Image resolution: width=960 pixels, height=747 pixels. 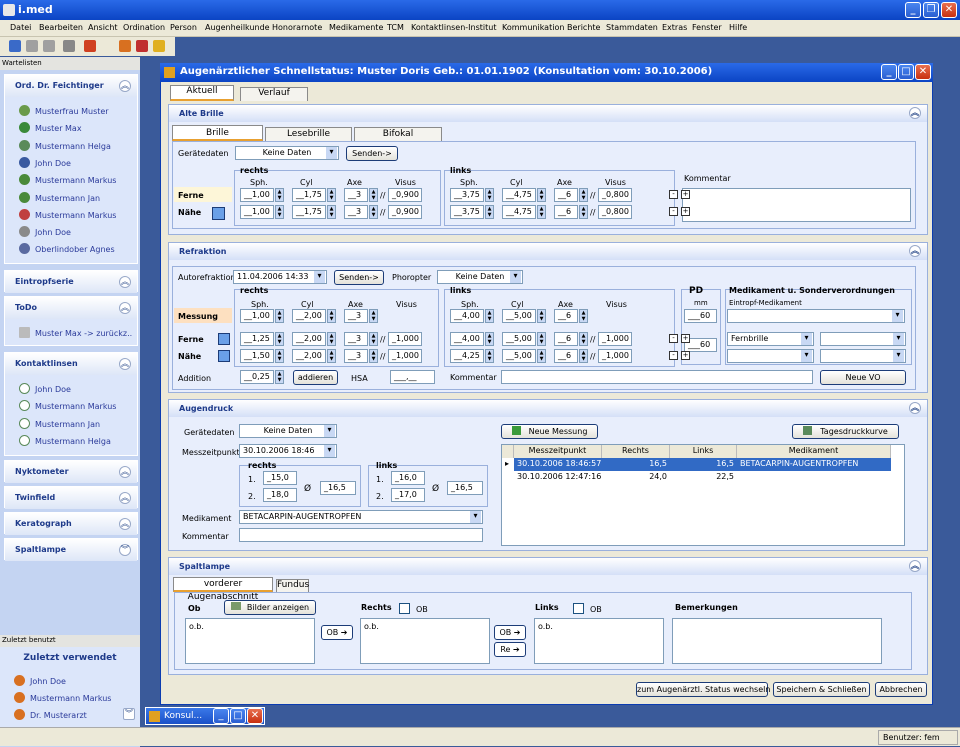 I want to click on tab-aktuell: Aktuell, so click(x=202, y=93).